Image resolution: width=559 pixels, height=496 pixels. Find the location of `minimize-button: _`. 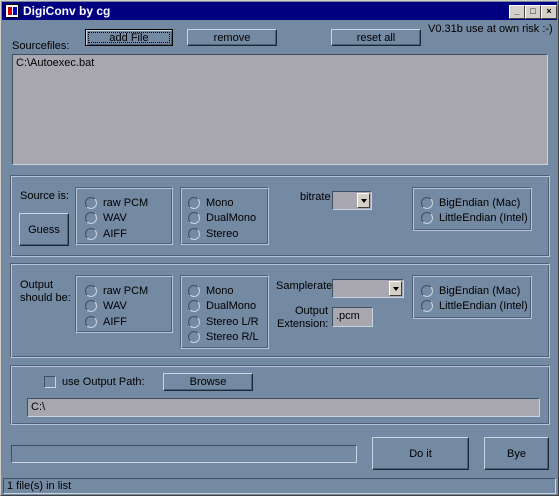

minimize-button: _ is located at coordinates (517, 12).